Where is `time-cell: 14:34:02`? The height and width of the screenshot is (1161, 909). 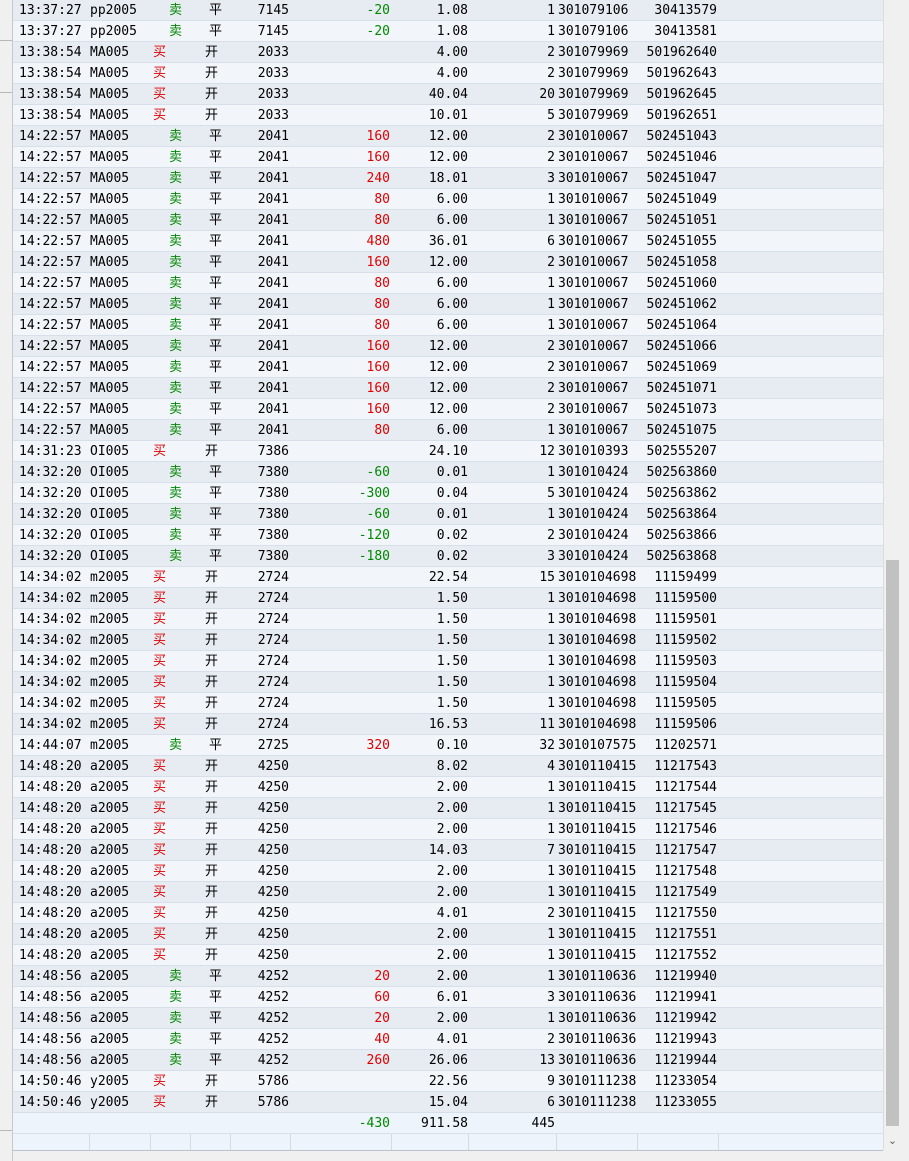
time-cell: 14:34:02 is located at coordinates (50, 598).